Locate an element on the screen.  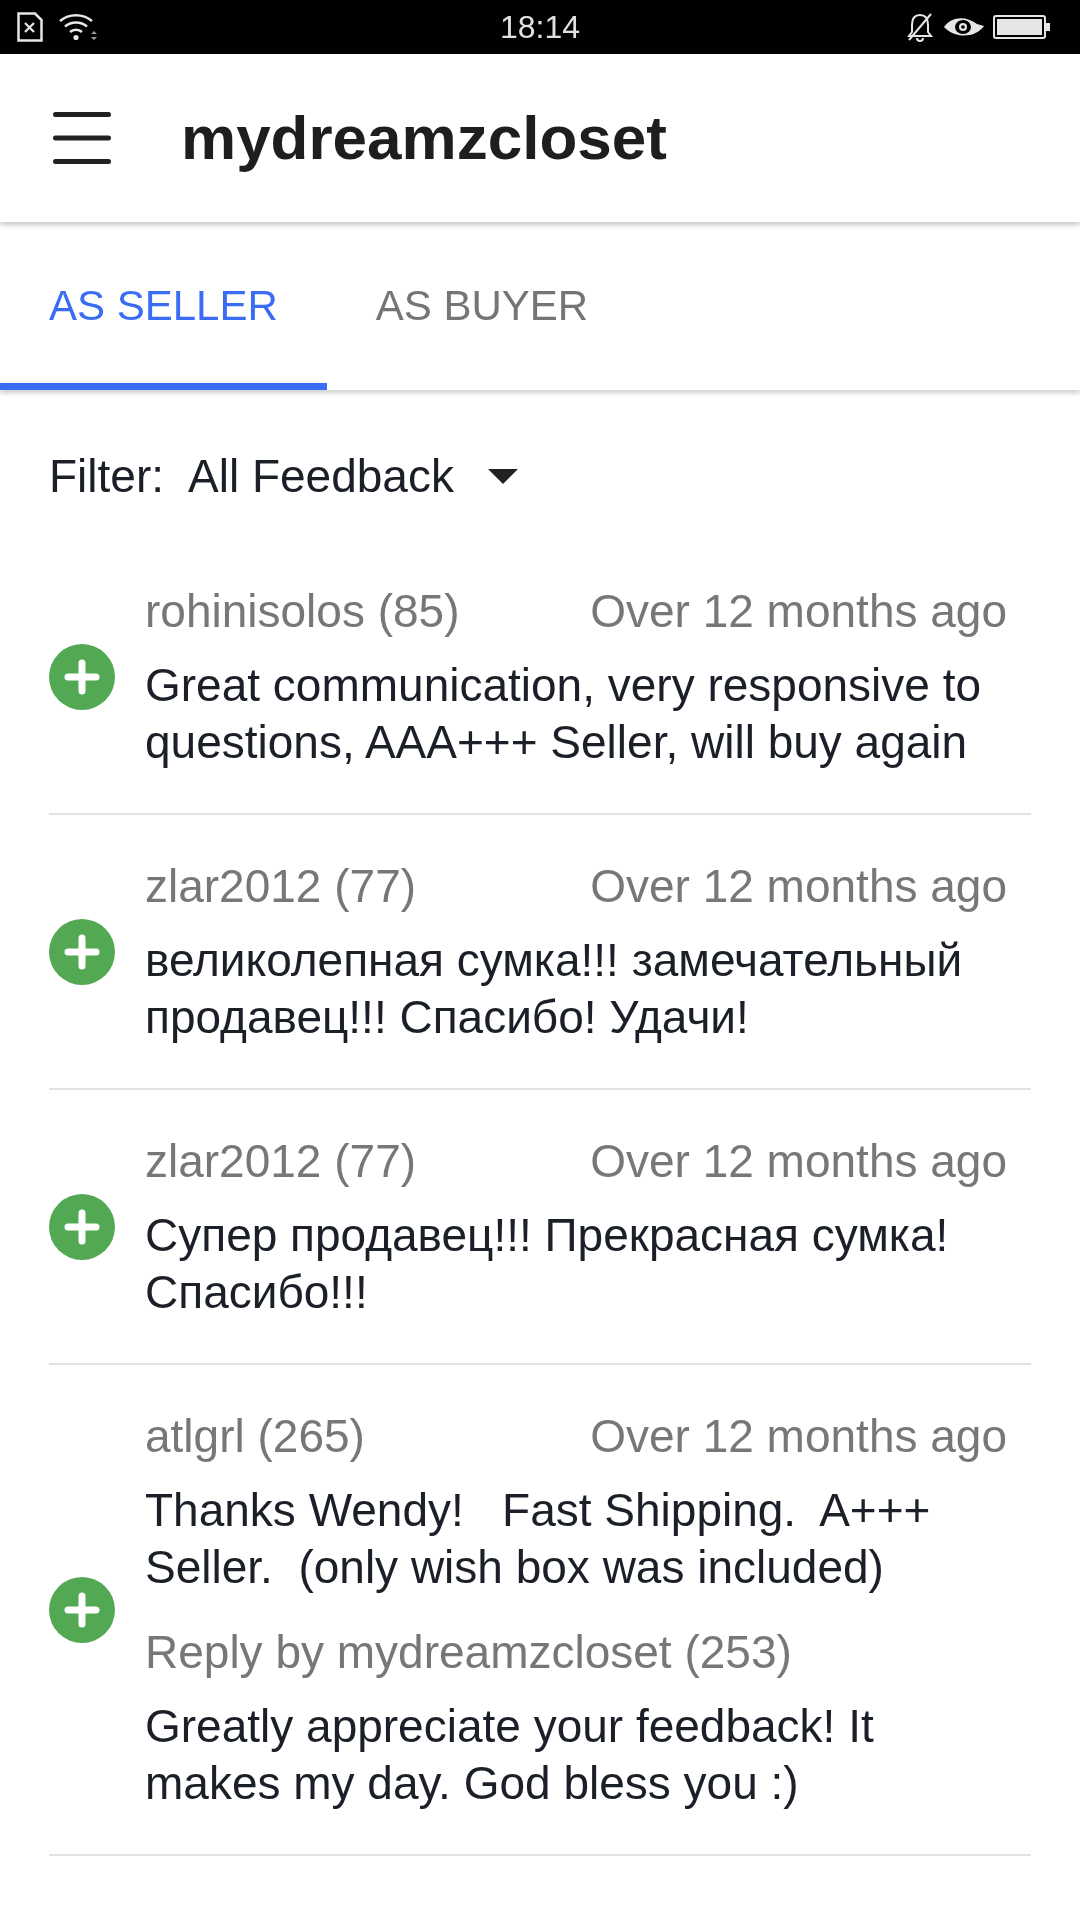
clock-time: 18:14 is located at coordinates (540, 27).